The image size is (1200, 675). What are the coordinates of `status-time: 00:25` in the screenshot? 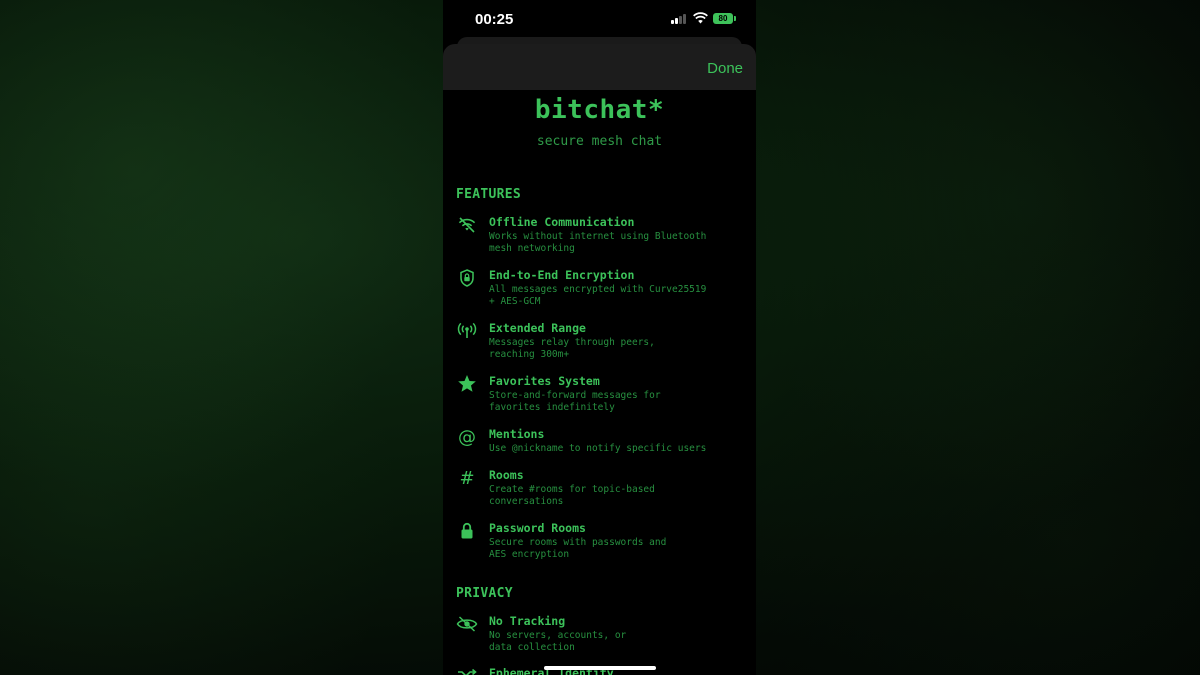 It's located at (494, 19).